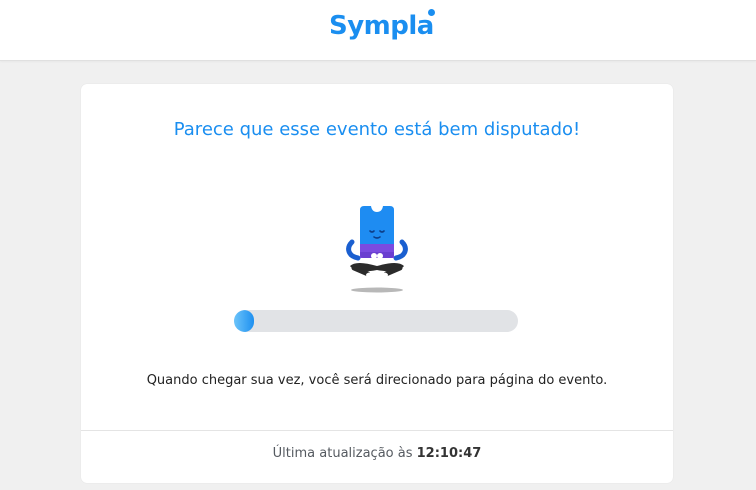 The image size is (756, 490). I want to click on sympla-logo: Sympla, so click(382, 26).